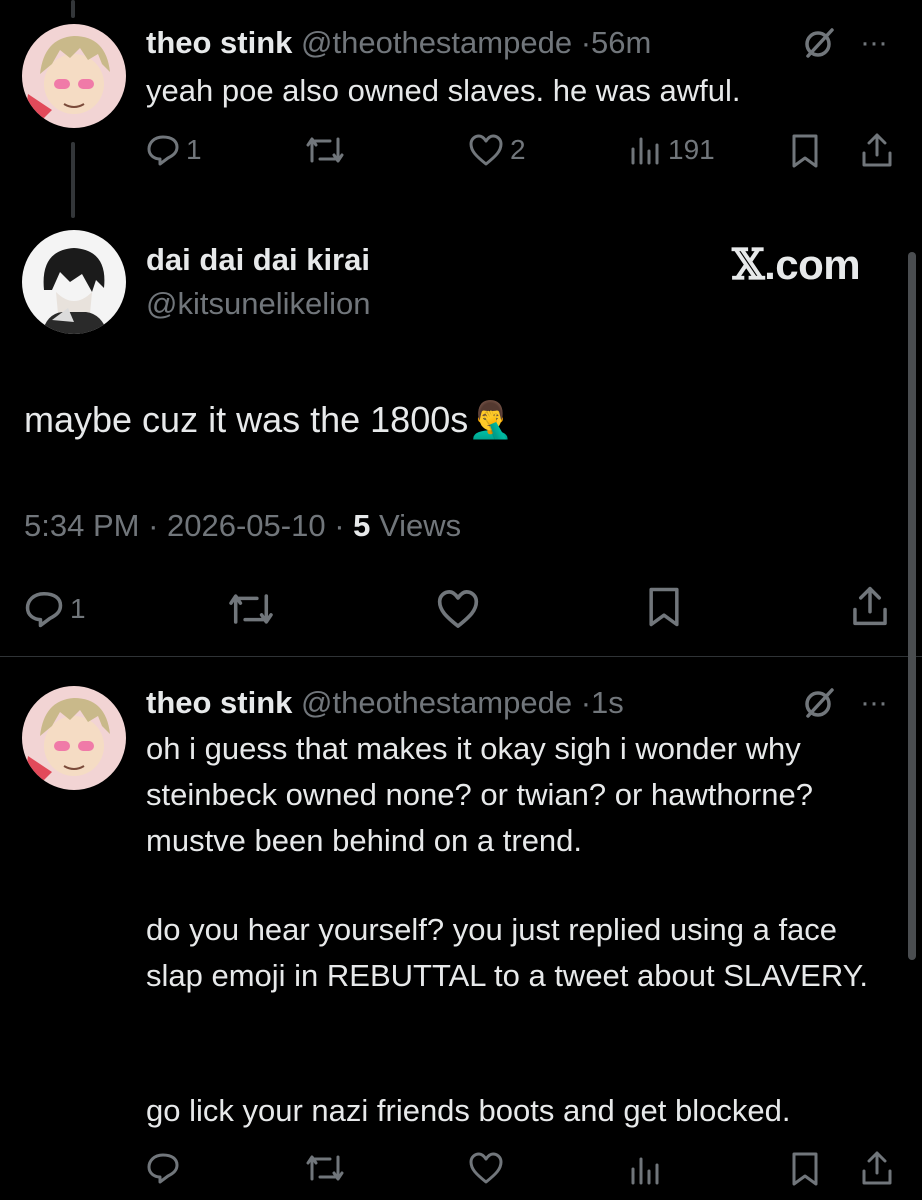 Image resolution: width=922 pixels, height=1200 pixels. Describe the element at coordinates (246, 525) in the screenshot. I see `tweet-date: 2026-05-10` at that location.